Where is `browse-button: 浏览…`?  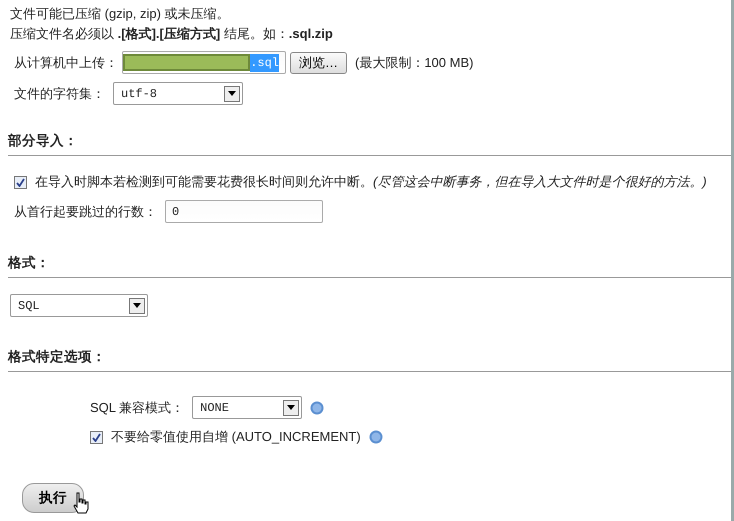 browse-button: 浏览… is located at coordinates (318, 63).